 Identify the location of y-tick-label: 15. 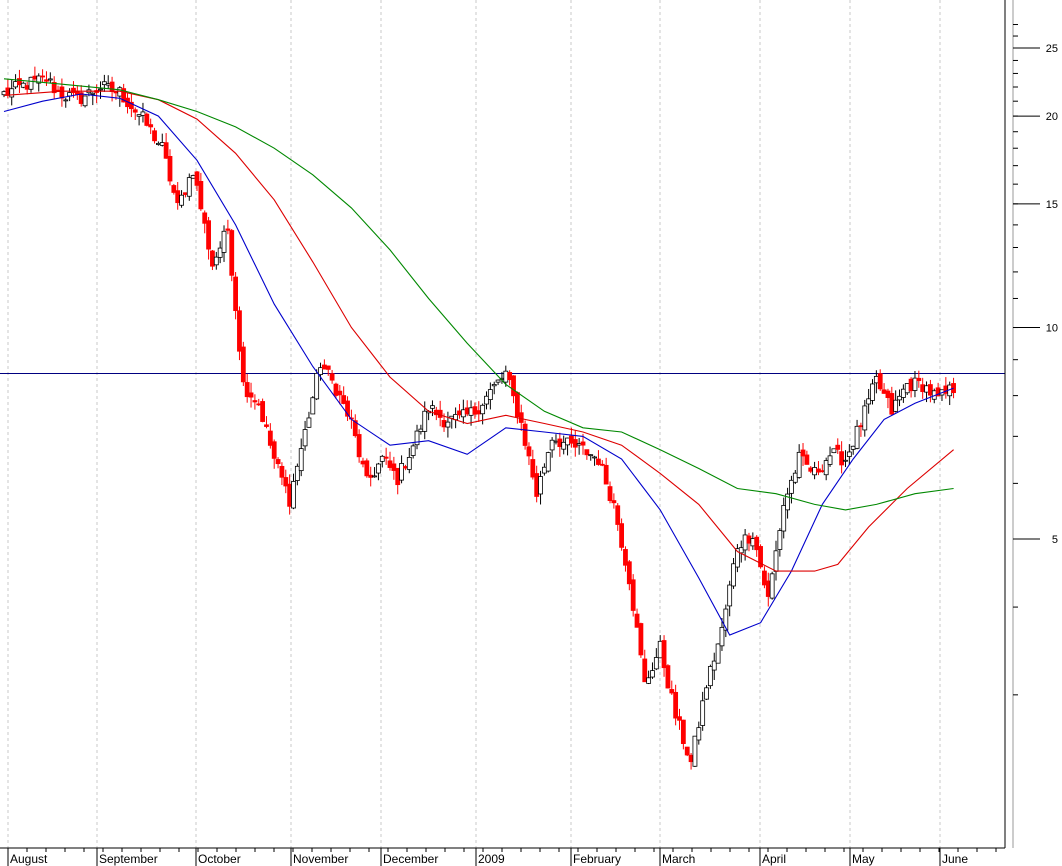
(1052, 205).